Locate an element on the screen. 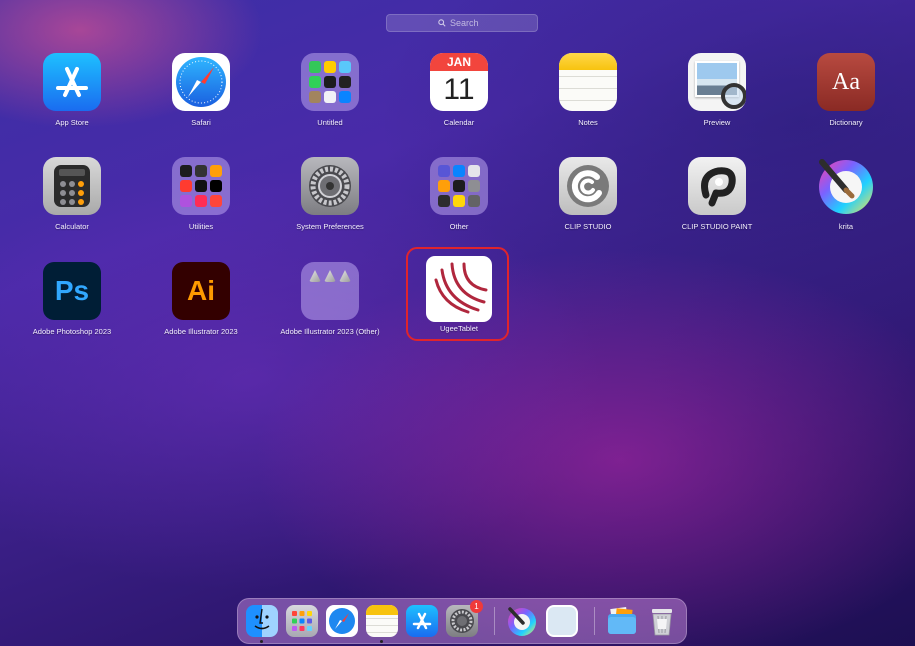 The image size is (915, 646). dock-notes is located at coordinates (382, 624).